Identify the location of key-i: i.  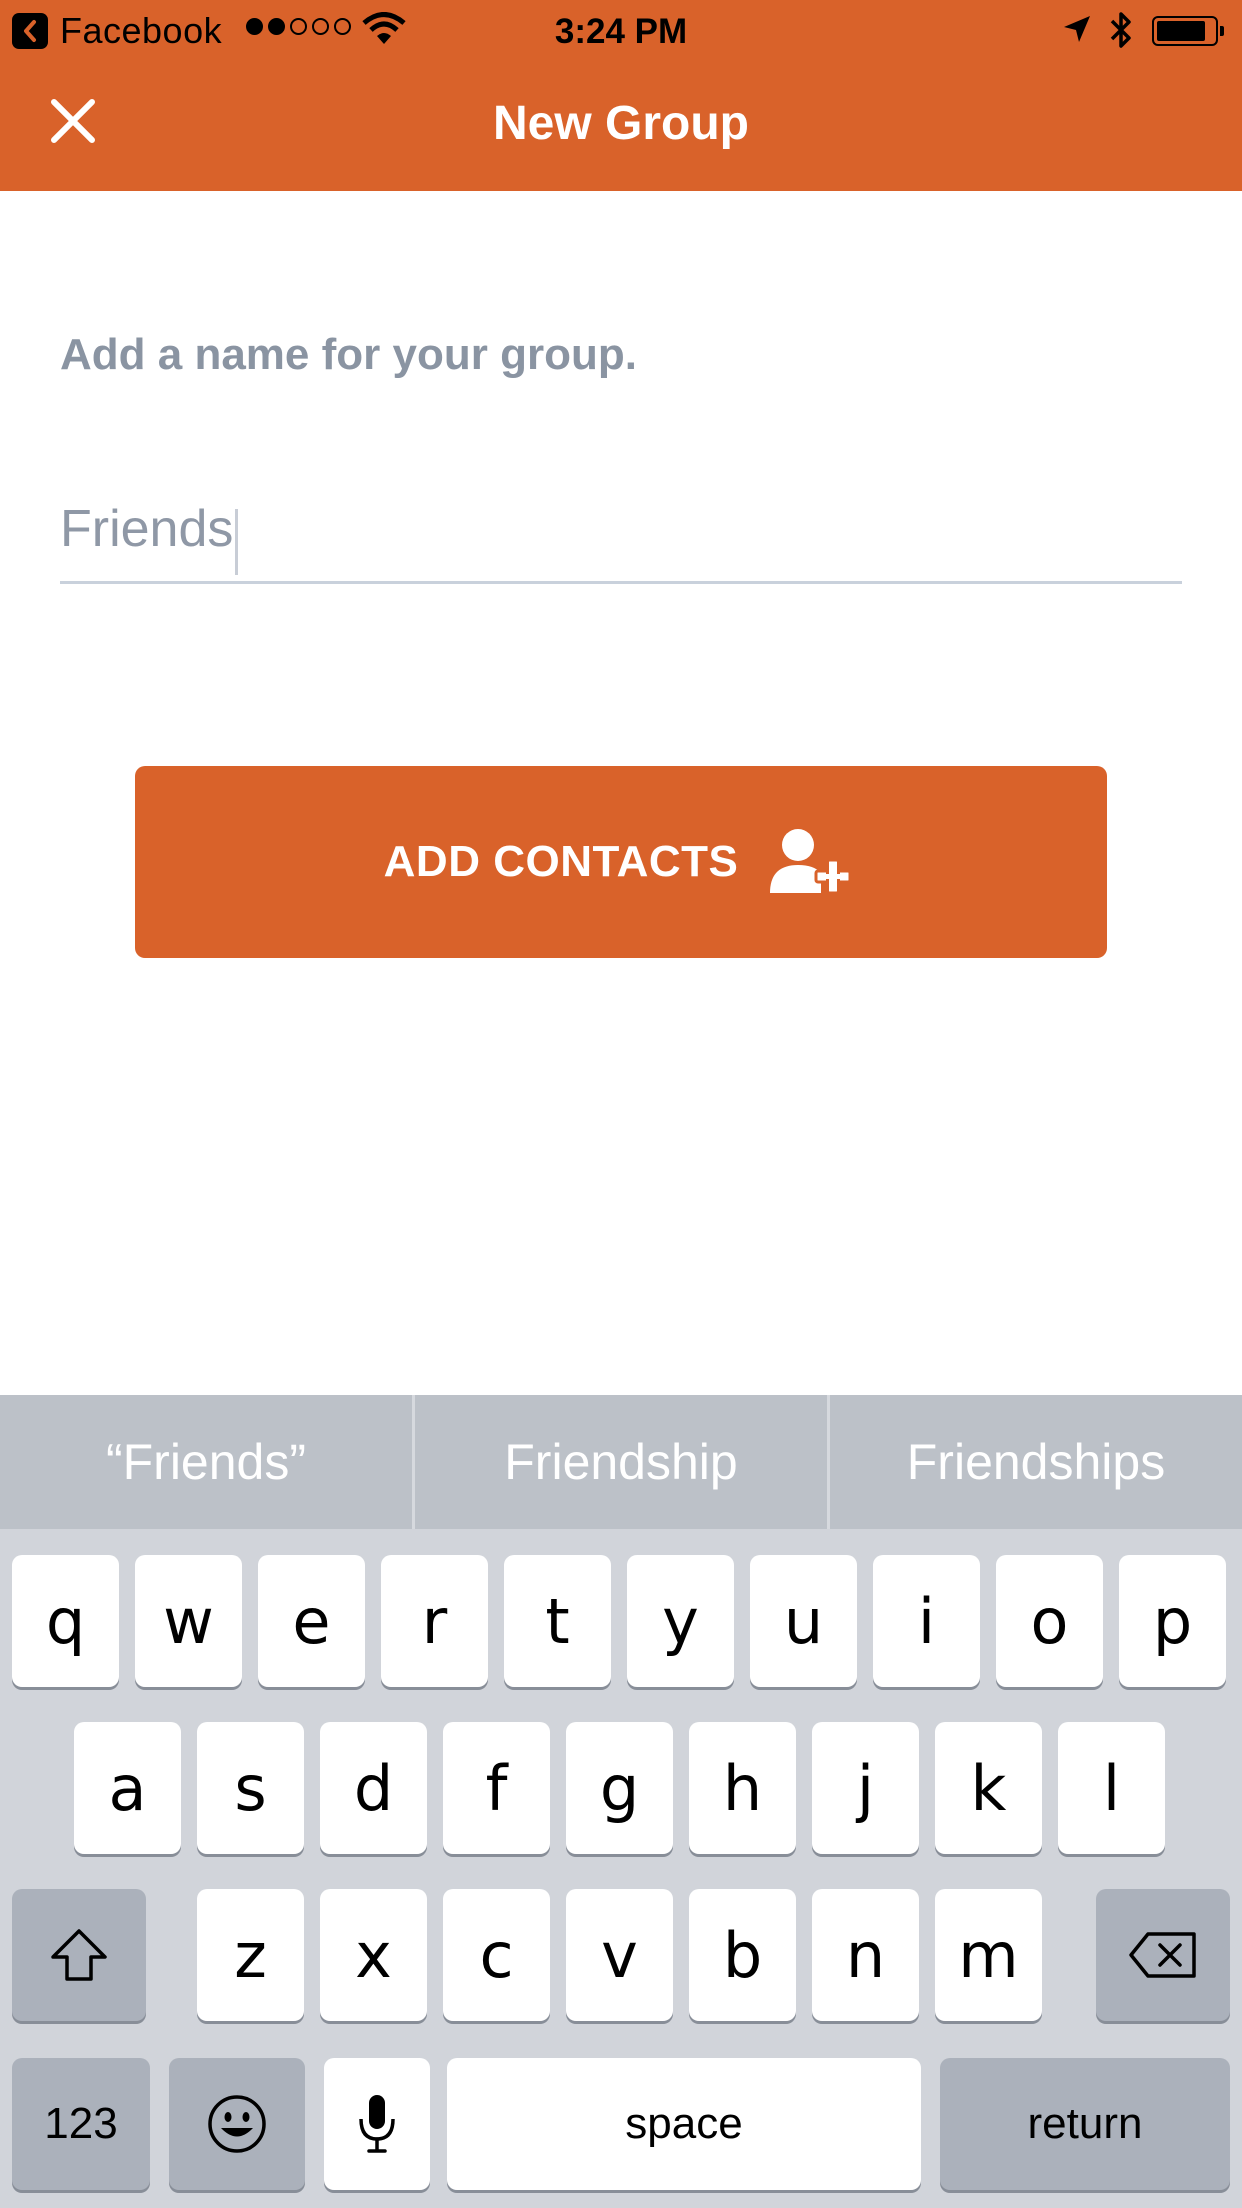
(926, 1621).